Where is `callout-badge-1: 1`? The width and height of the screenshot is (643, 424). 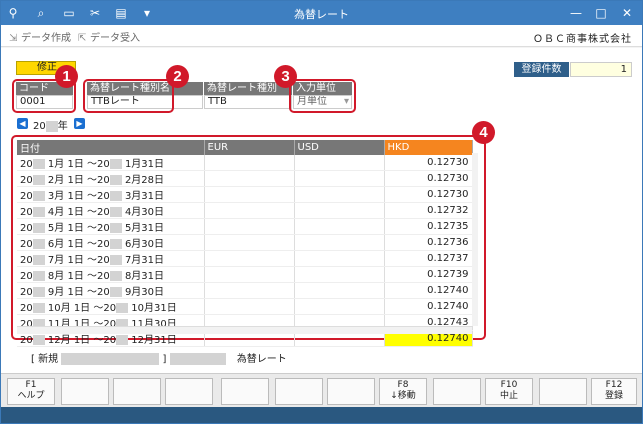 callout-badge-1: 1 is located at coordinates (66, 76).